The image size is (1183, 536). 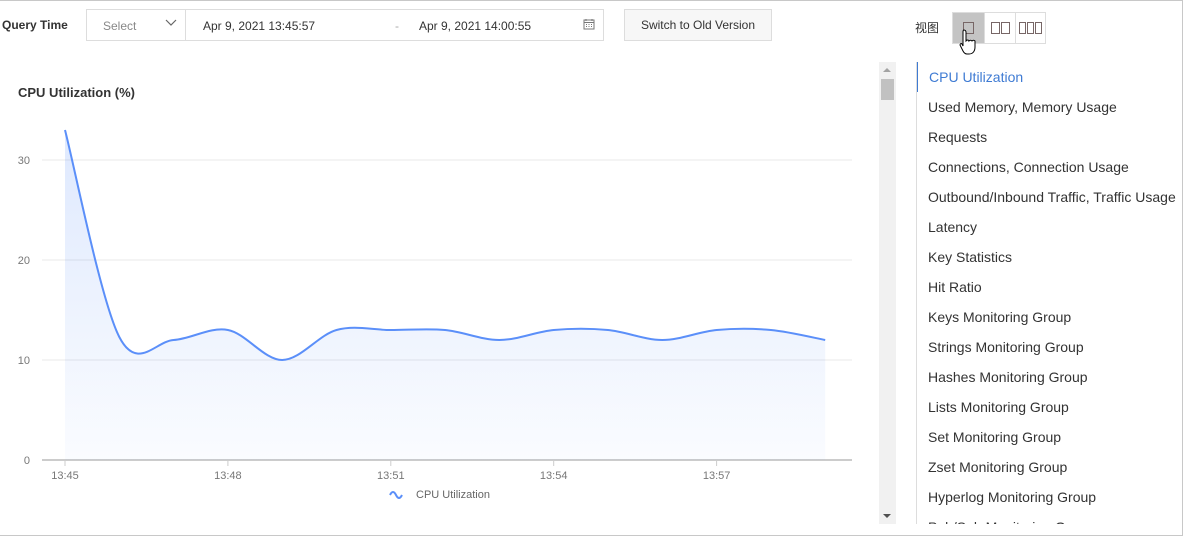 I want to click on y-tick-label: 10, so click(x=24, y=361).